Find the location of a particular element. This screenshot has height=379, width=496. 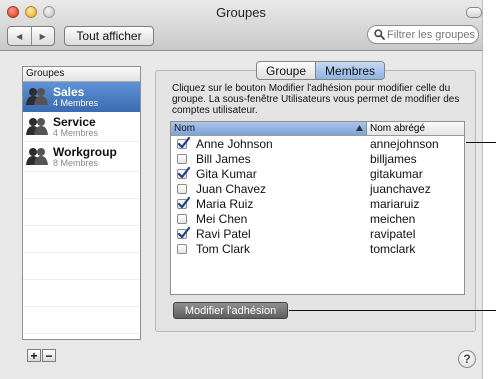

search-placeholder: Filtrer les groupes is located at coordinates (431, 34).